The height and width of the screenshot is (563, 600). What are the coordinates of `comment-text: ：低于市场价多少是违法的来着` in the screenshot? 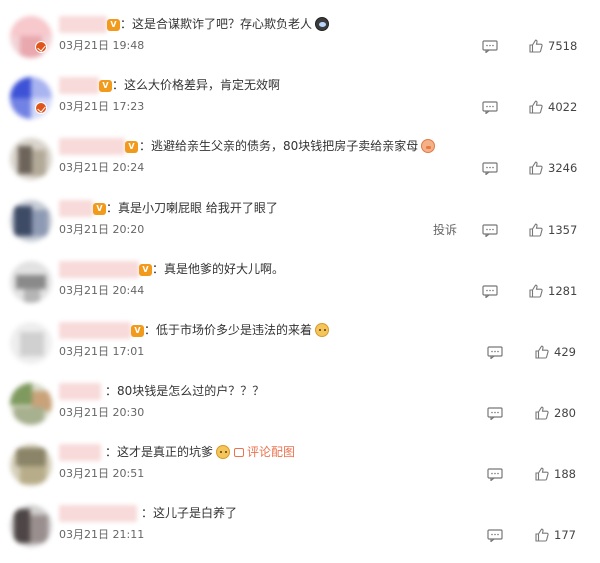 It's located at (237, 330).